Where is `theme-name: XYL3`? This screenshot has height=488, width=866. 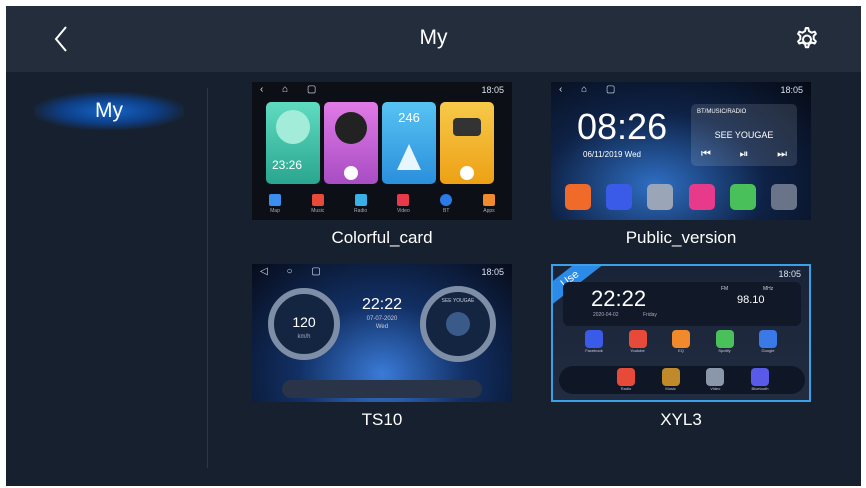 theme-name: XYL3 is located at coordinates (681, 419).